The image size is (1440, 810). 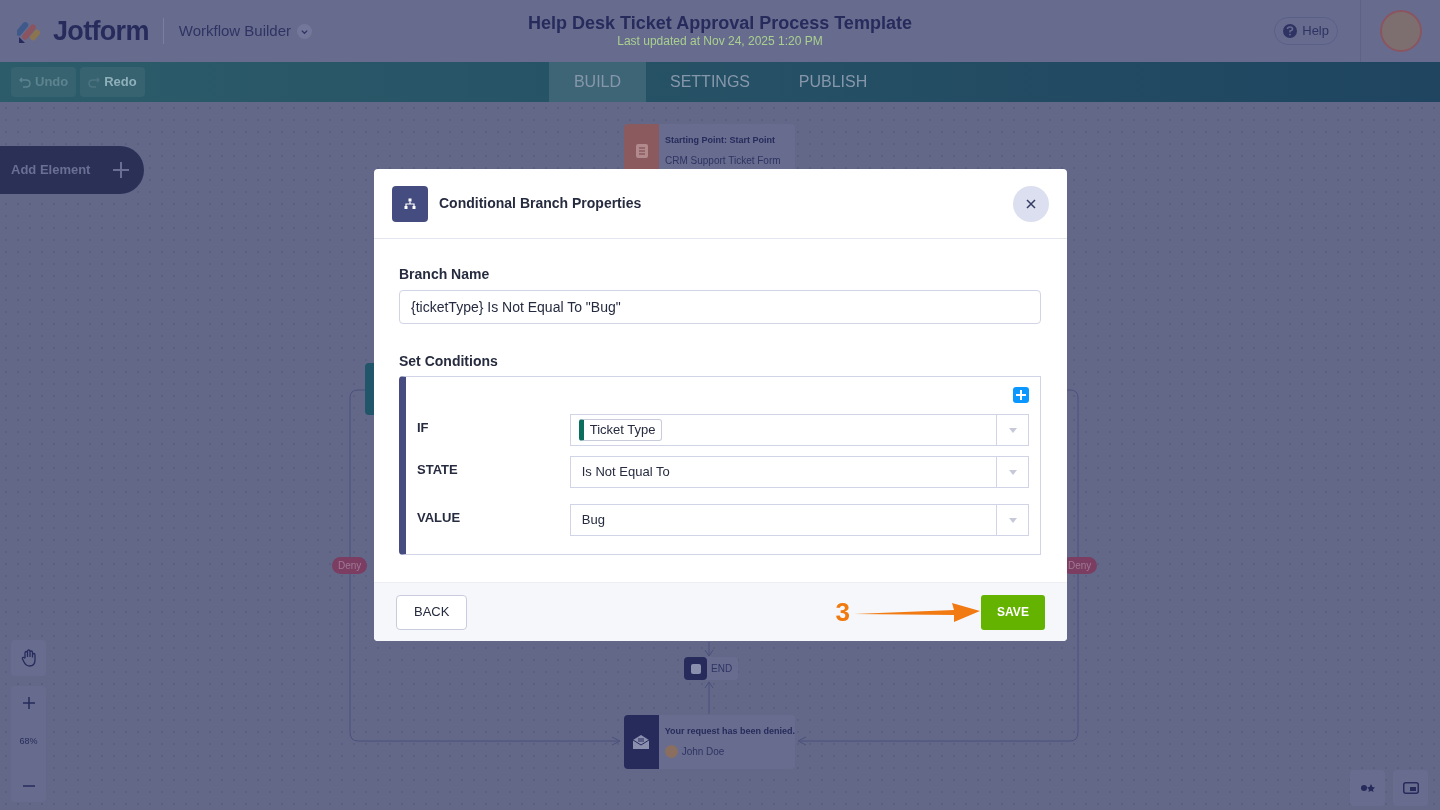 I want to click on chevron-icon, so click(x=305, y=31).